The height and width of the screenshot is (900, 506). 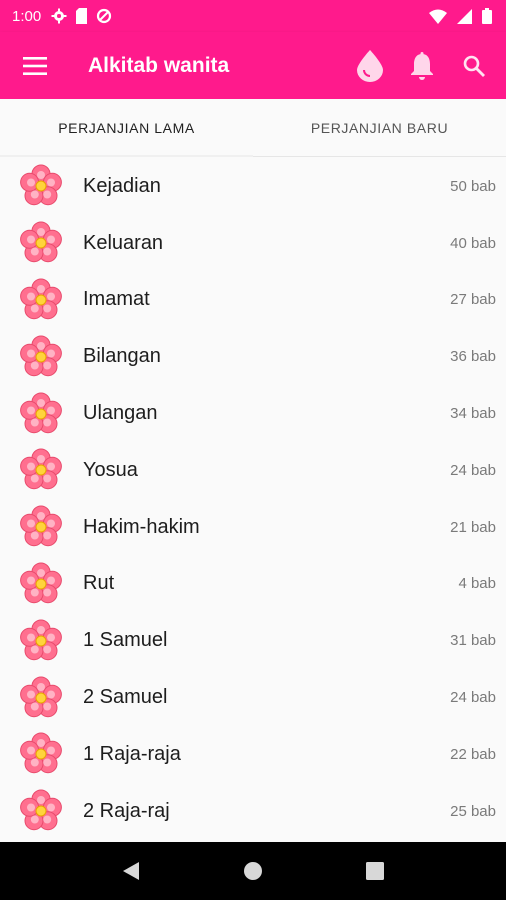 What do you see at coordinates (473, 186) in the screenshot?
I see `chapter-count: 50 bab` at bounding box center [473, 186].